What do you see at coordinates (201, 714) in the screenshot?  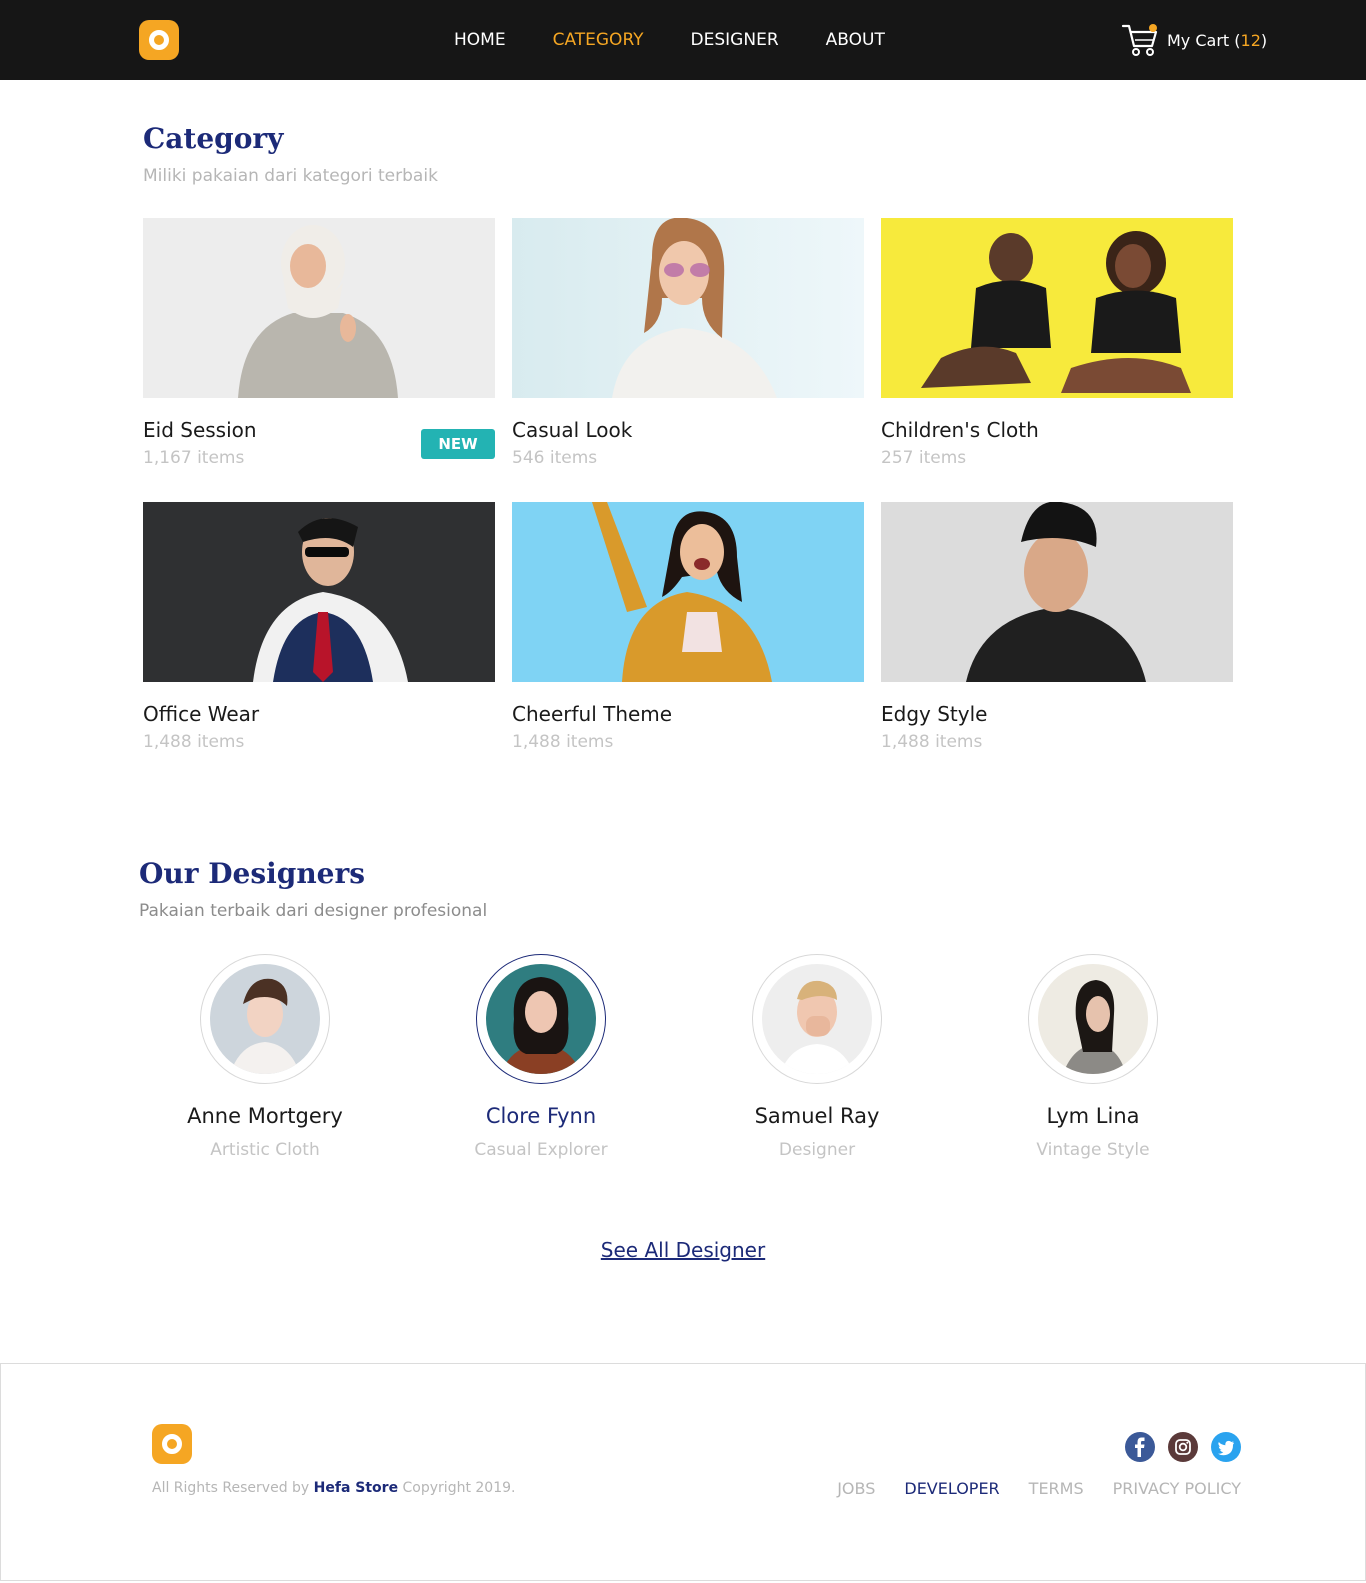 I see `card-name: Office Wear` at bounding box center [201, 714].